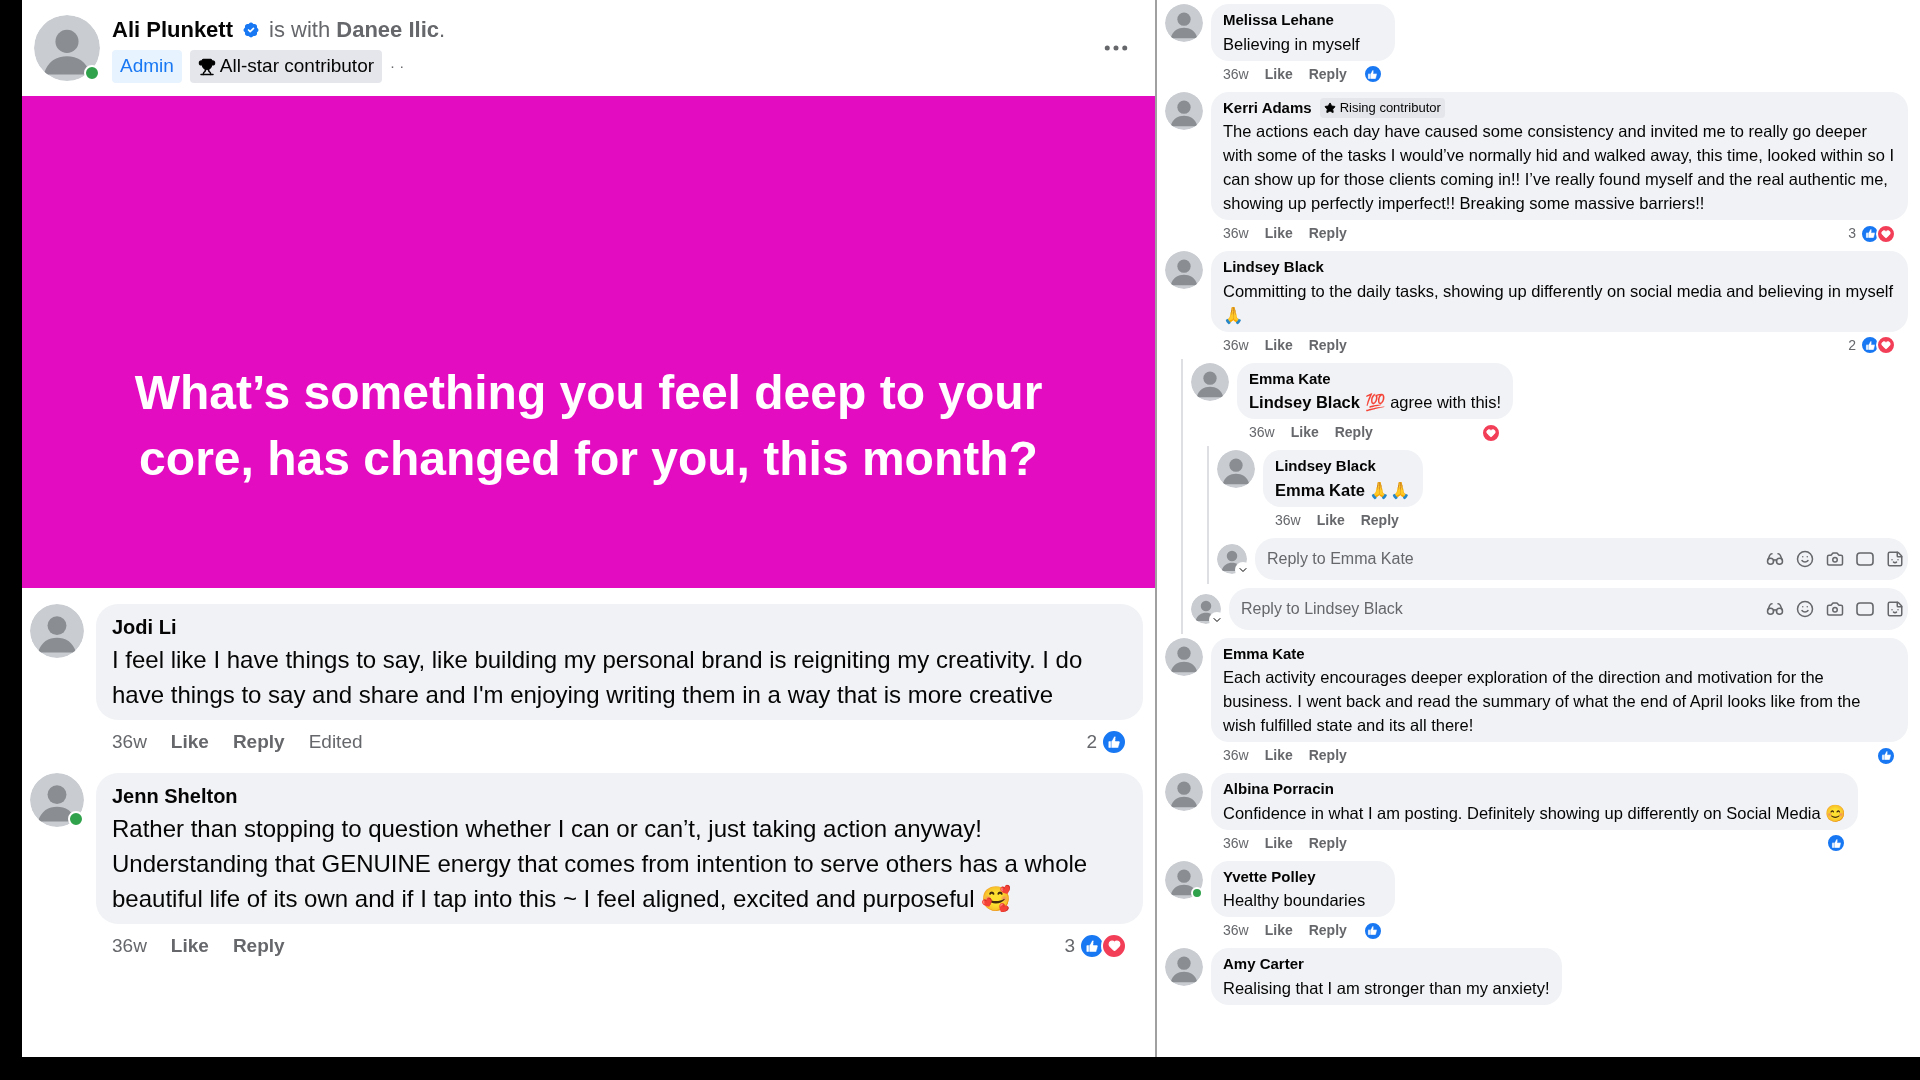 This screenshot has width=1920, height=1080. I want to click on reply-field: Reply to Emma Kate, so click(1581, 558).